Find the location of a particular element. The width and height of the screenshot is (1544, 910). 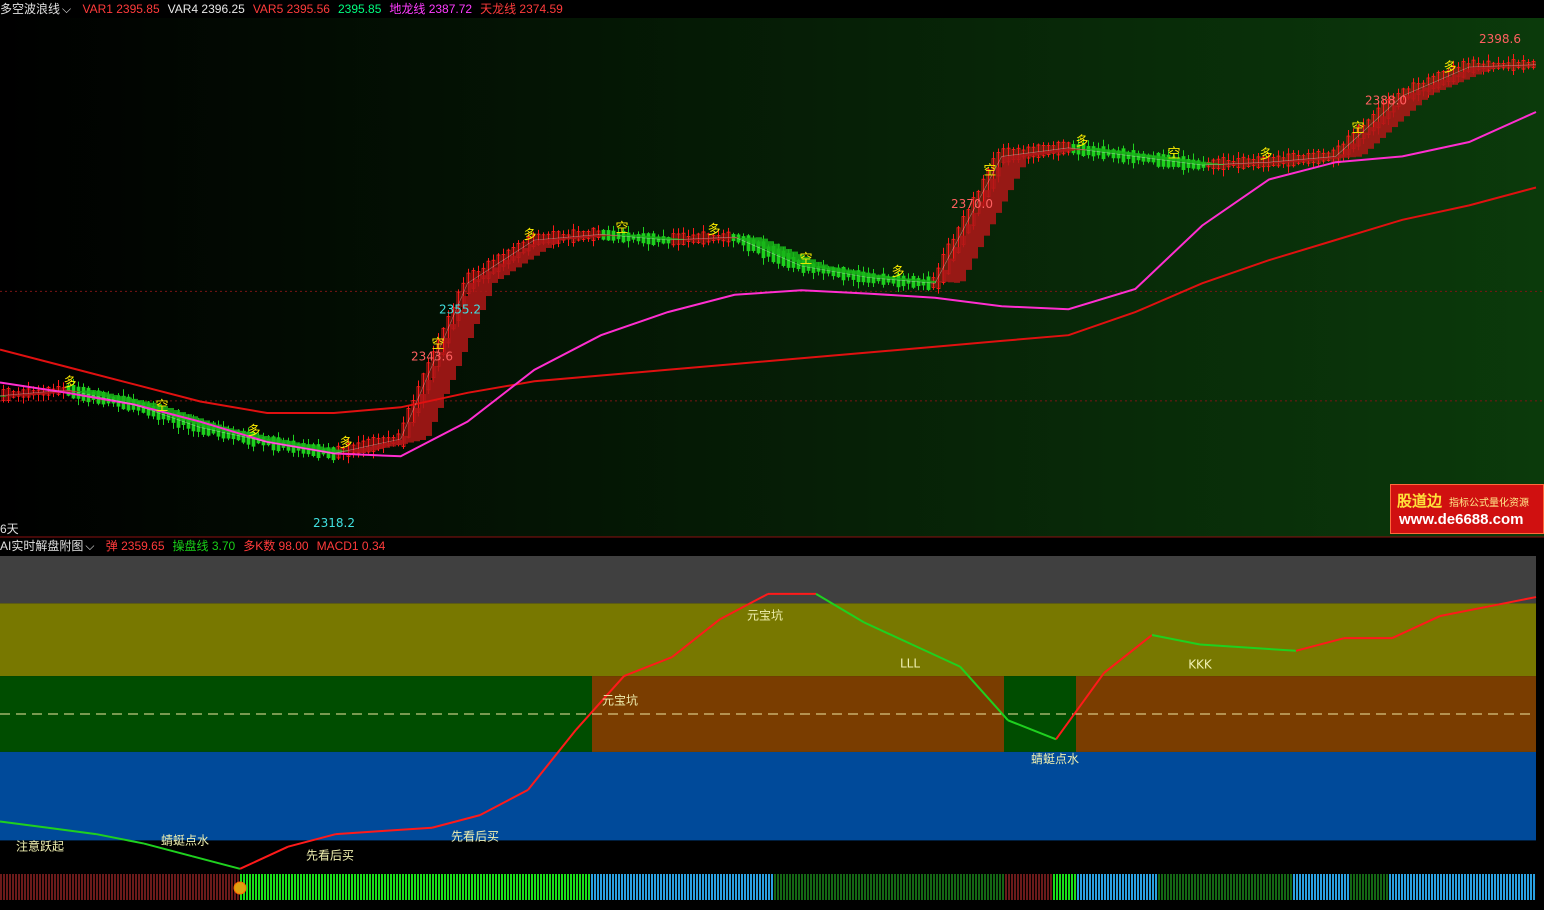

signal-marker-10: 空 is located at coordinates (989, 171).